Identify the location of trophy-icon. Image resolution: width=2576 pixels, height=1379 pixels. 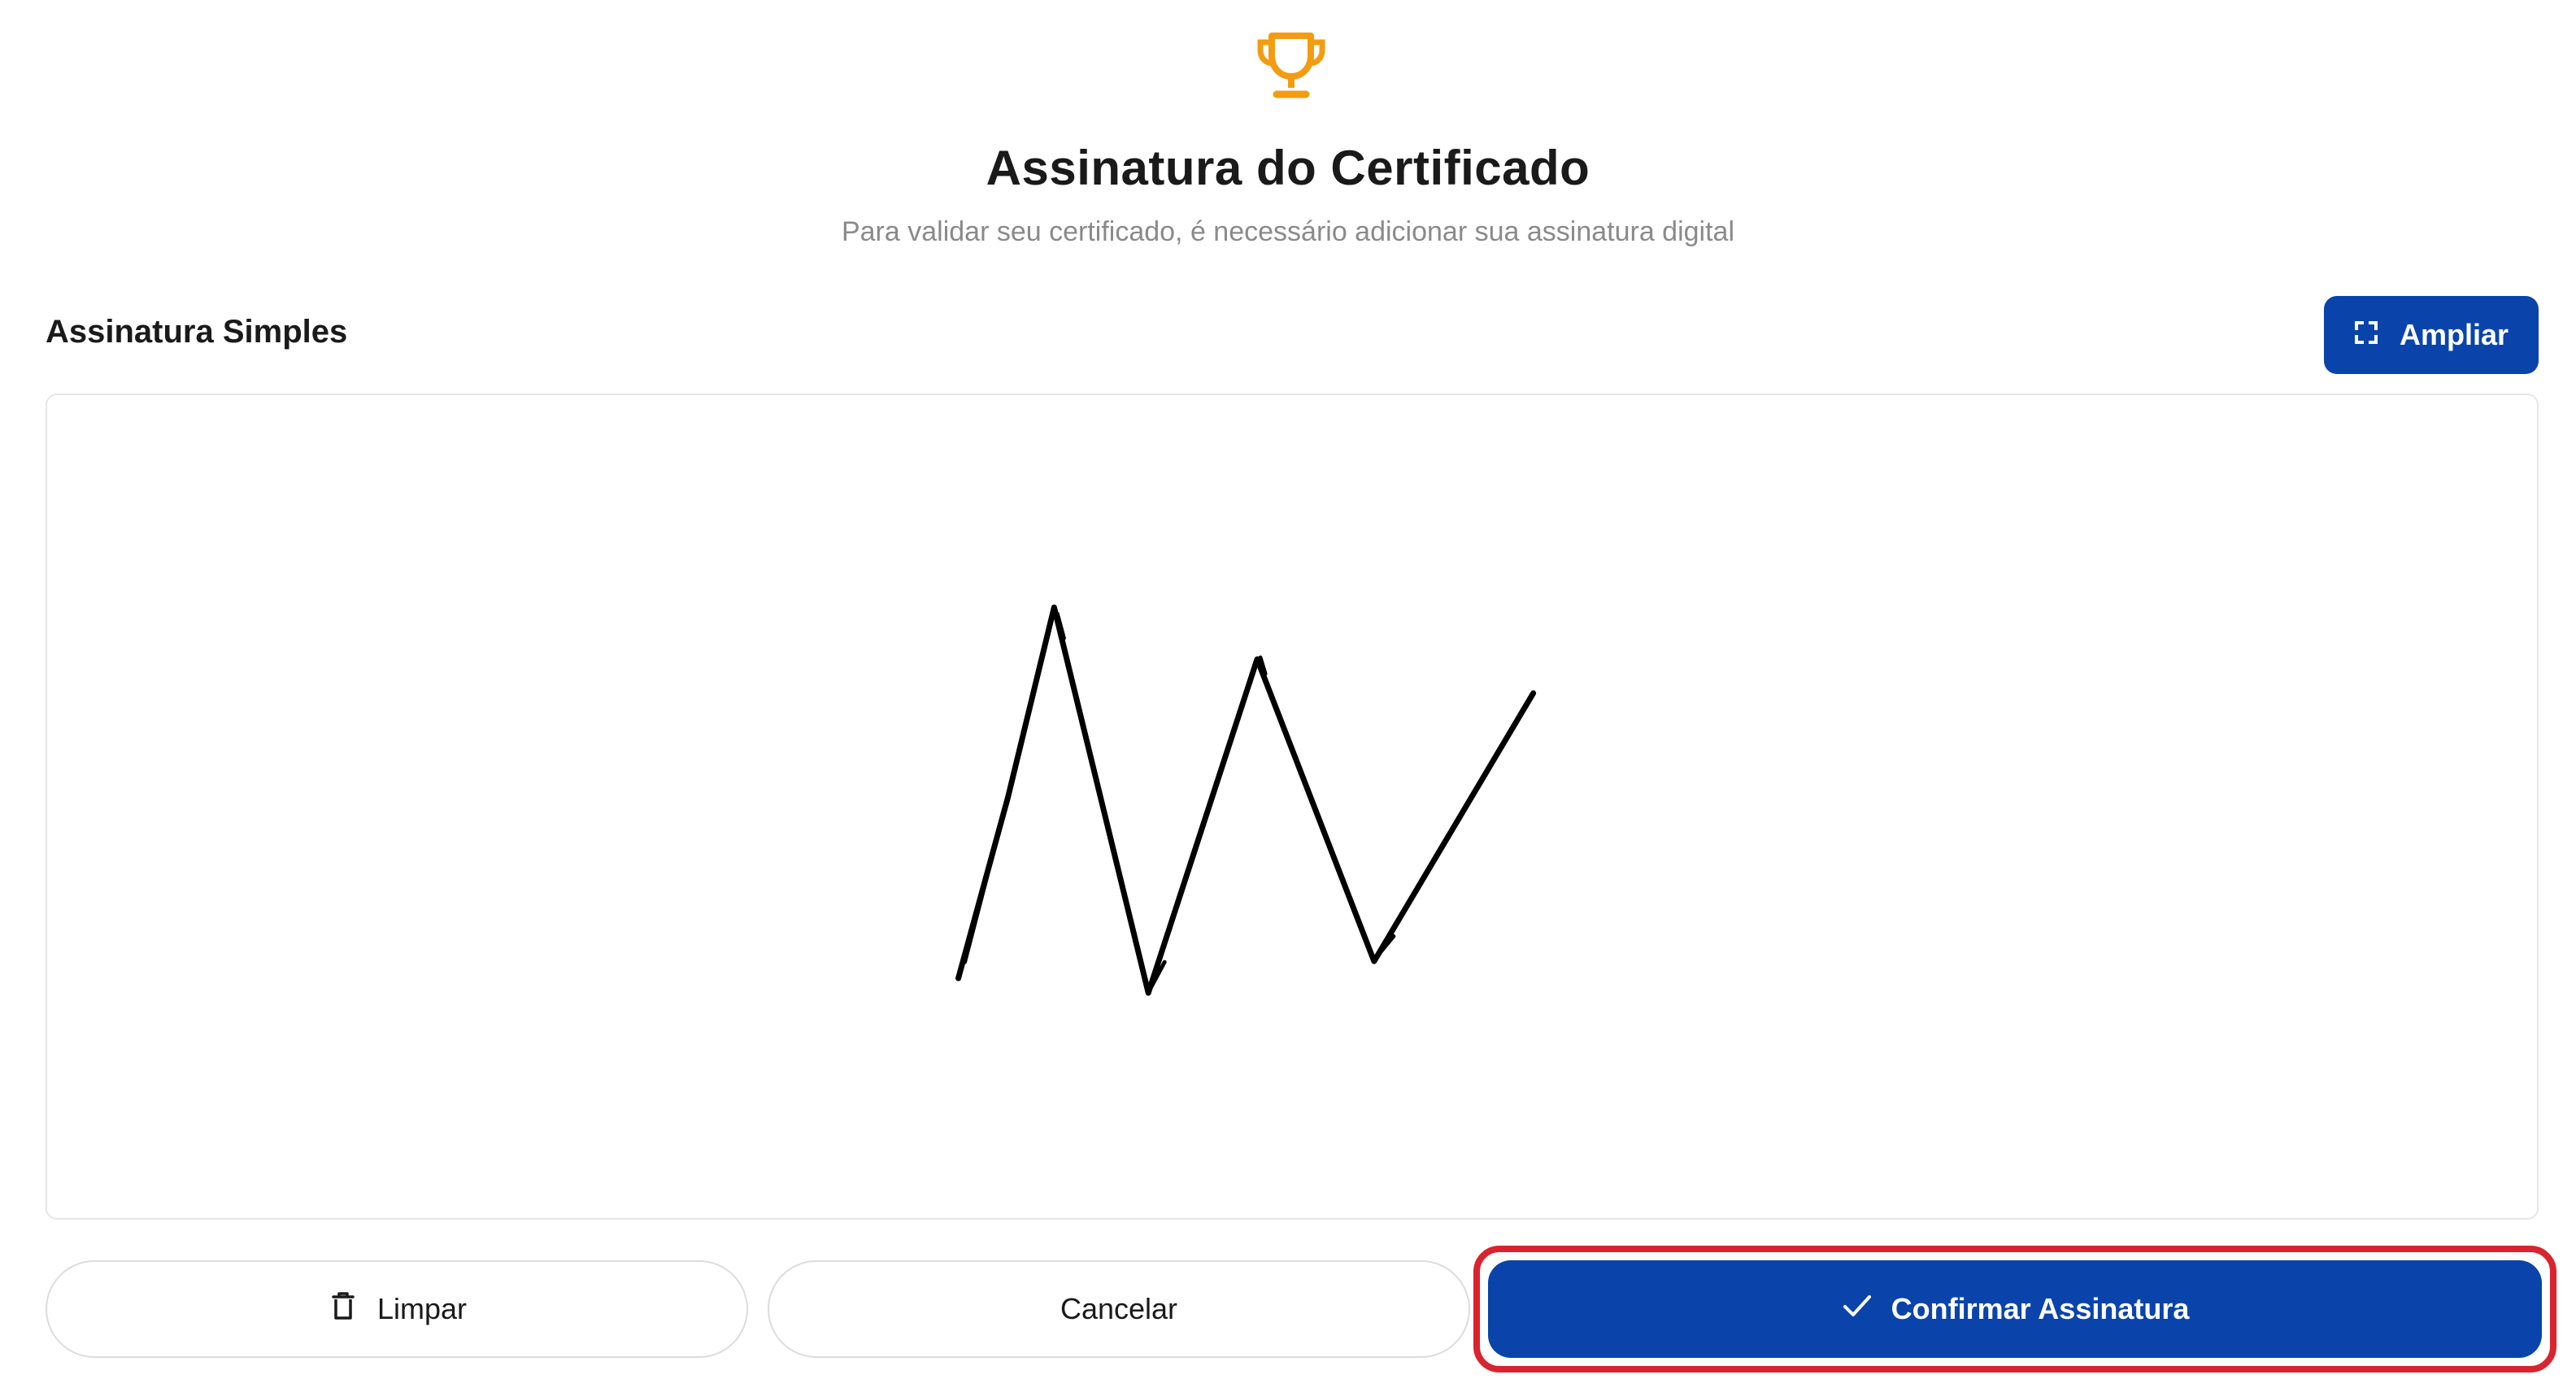
(1291, 65).